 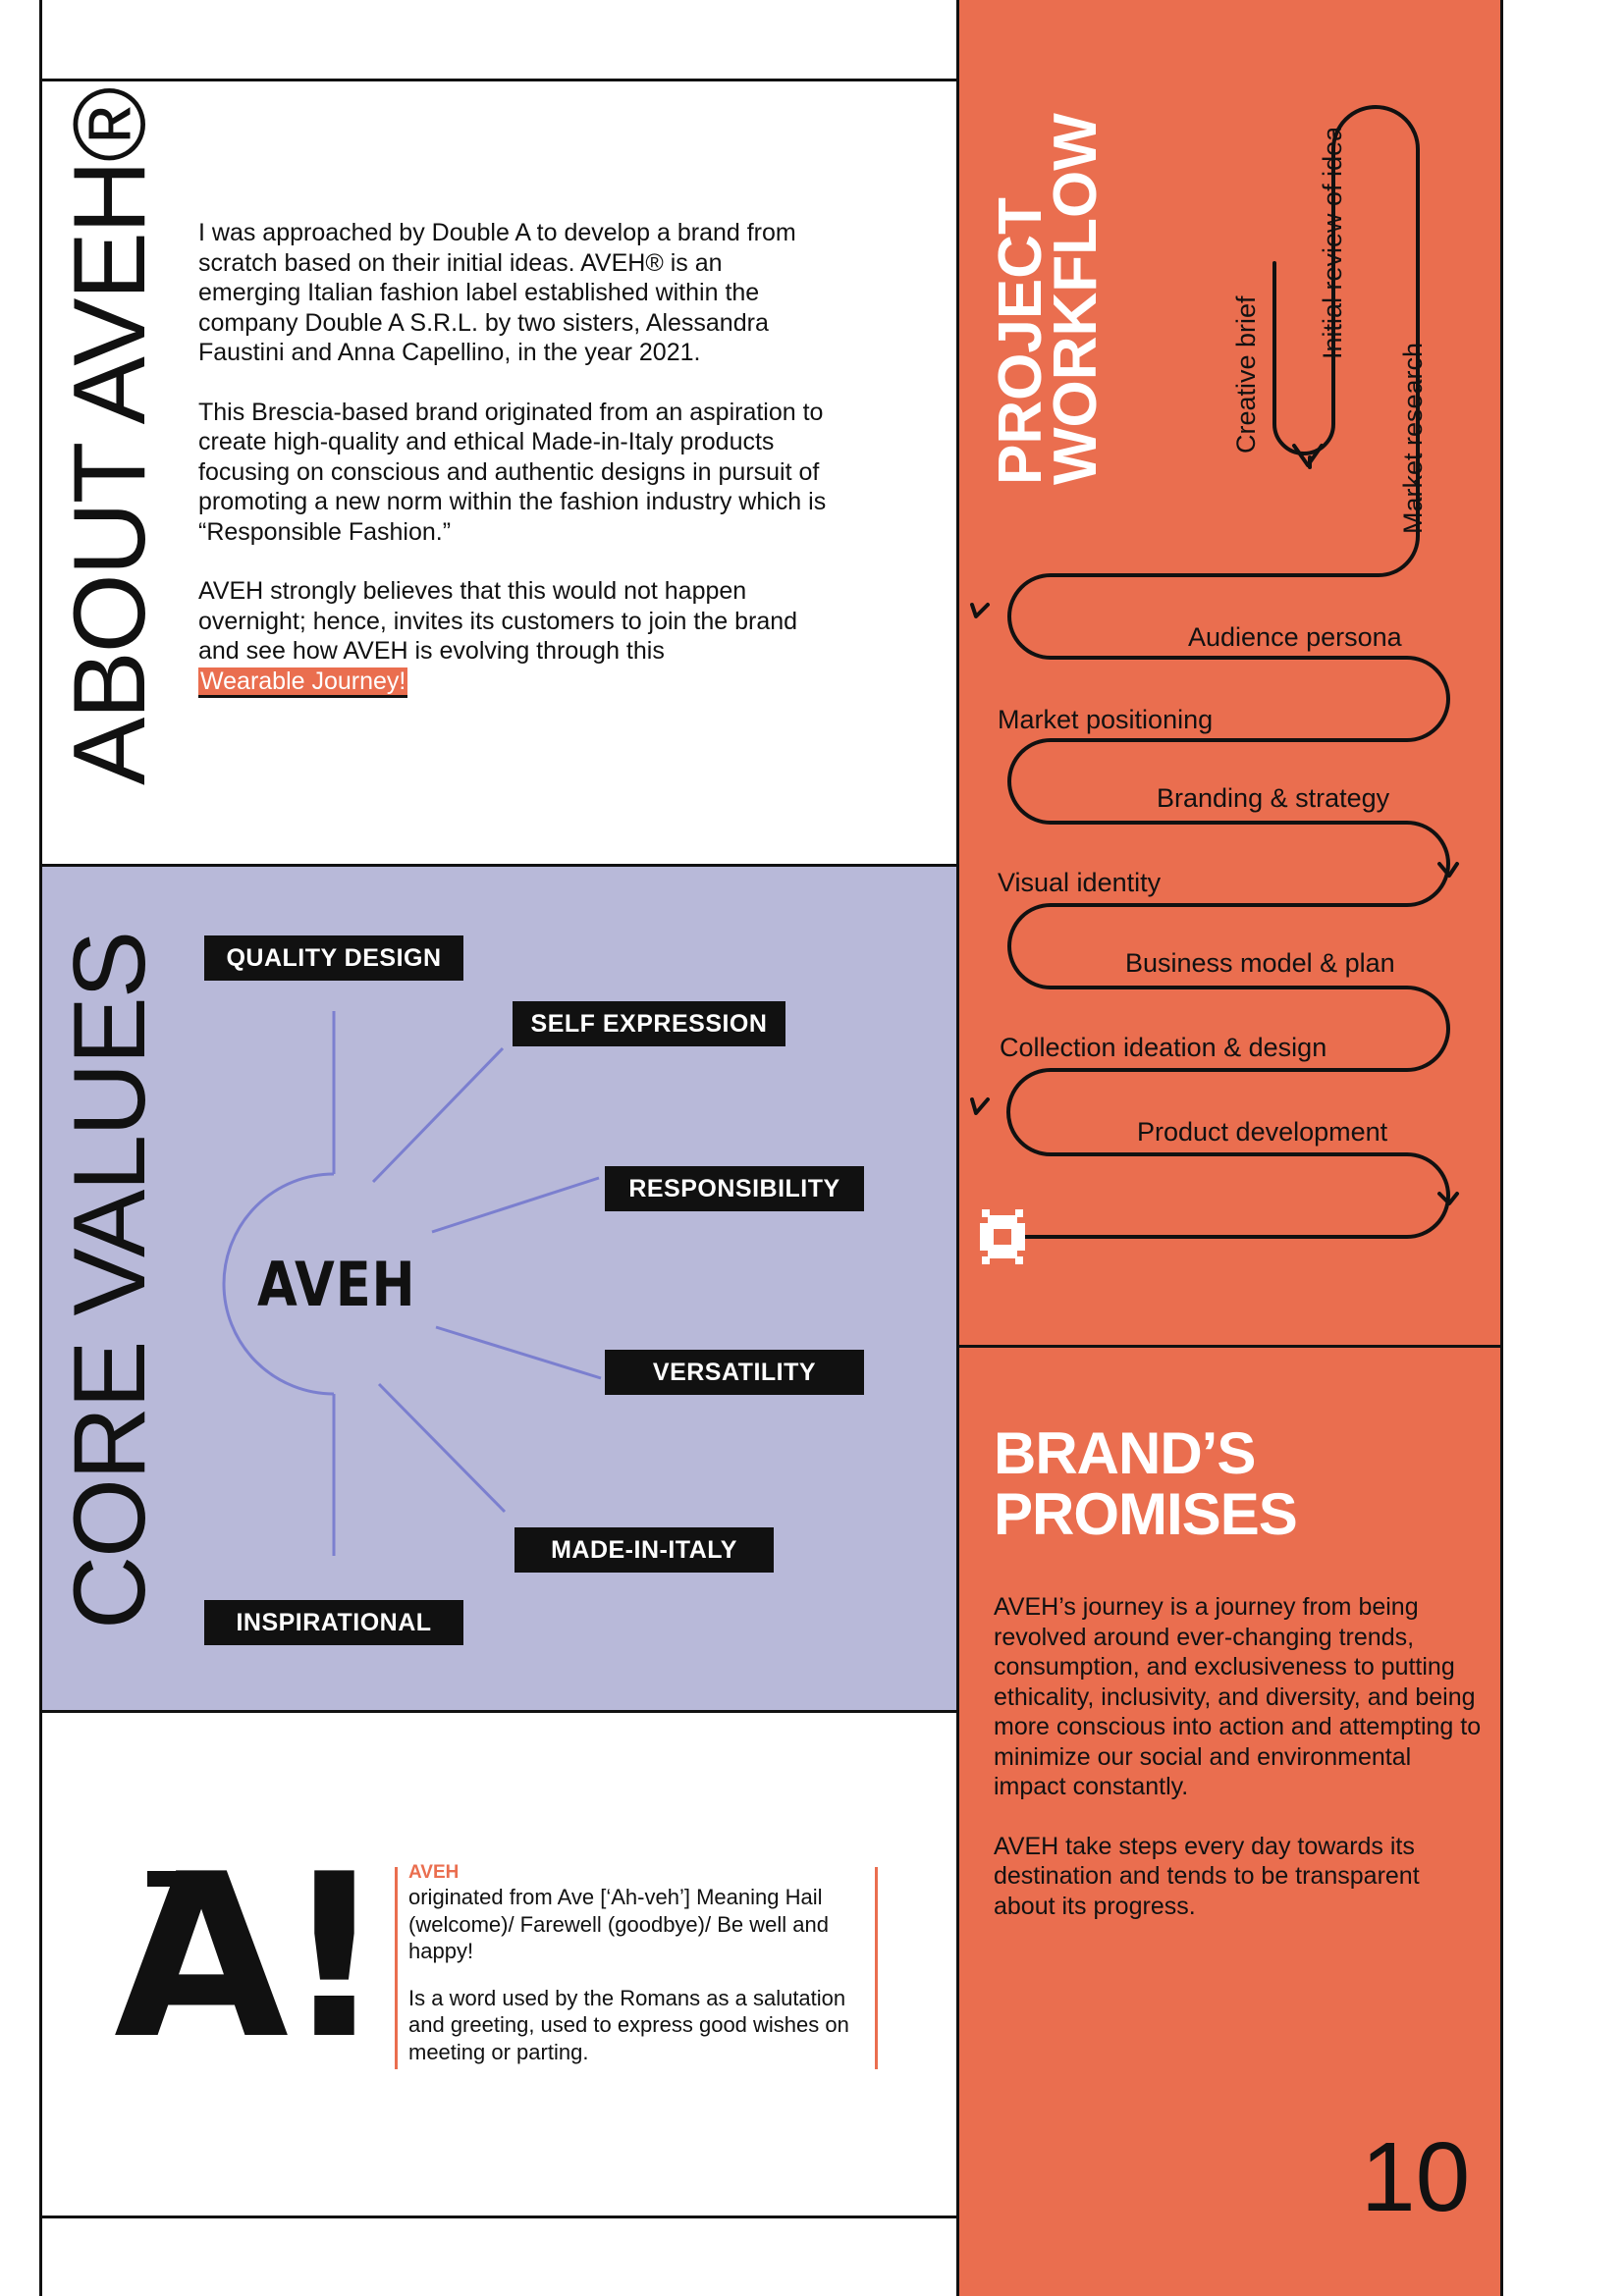 What do you see at coordinates (442, 1448) in the screenshot?
I see `connector-made-in-italy` at bounding box center [442, 1448].